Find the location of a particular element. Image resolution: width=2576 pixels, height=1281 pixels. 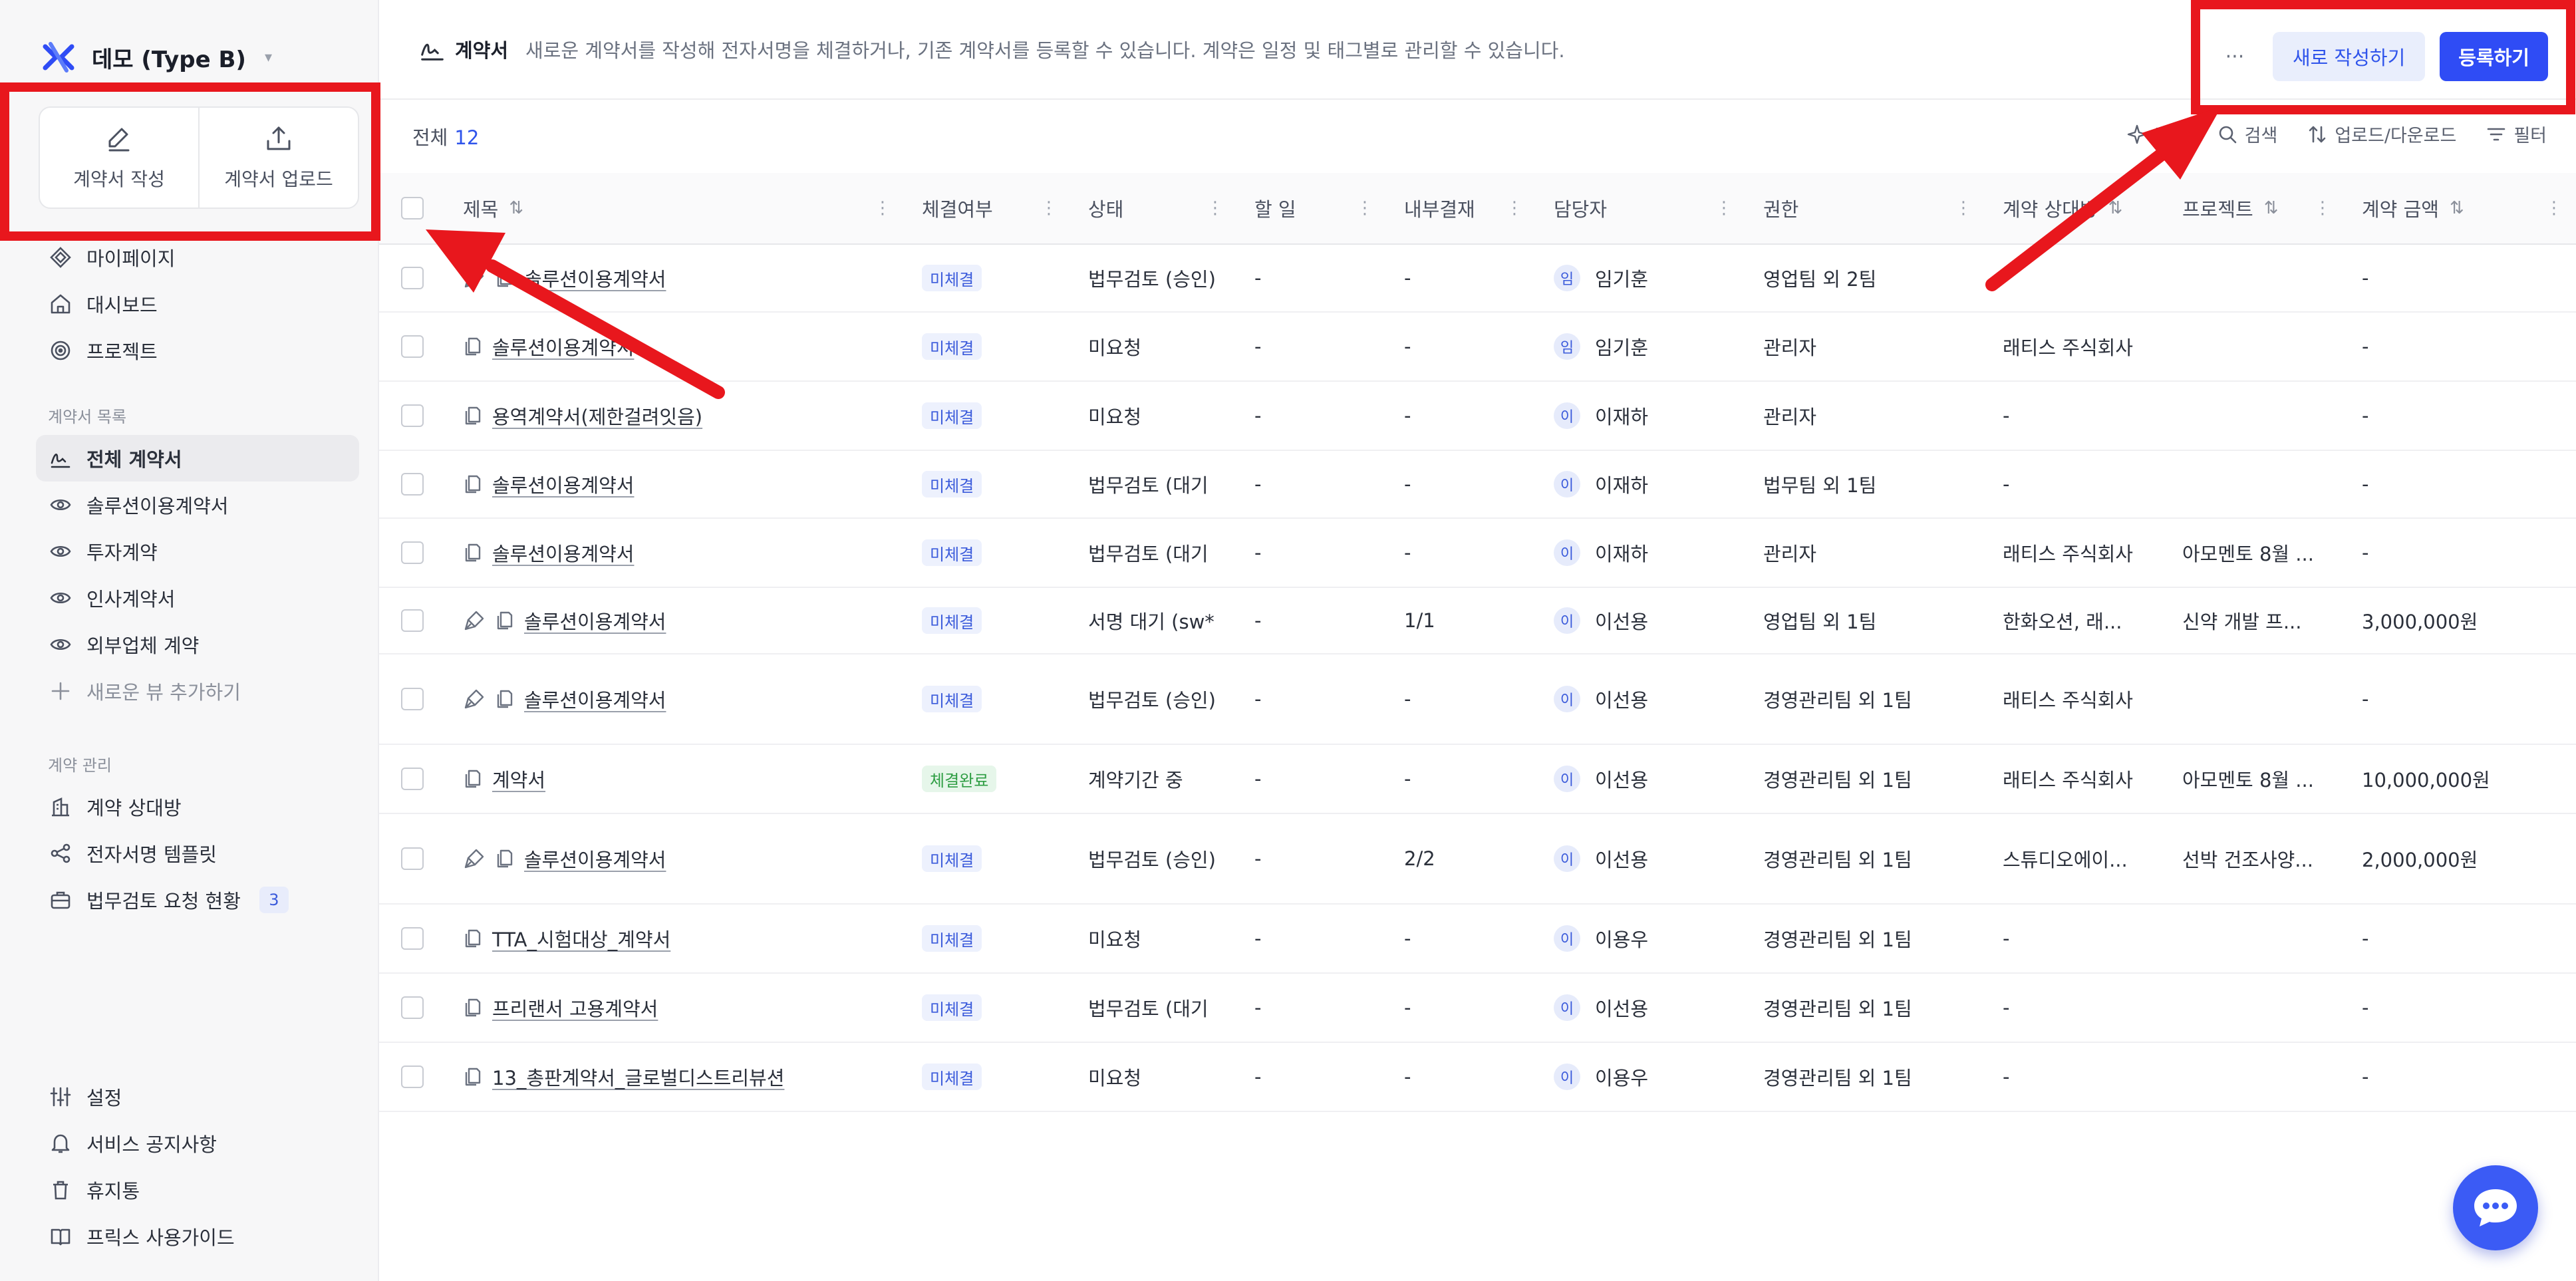

chat-bubble-icon is located at coordinates (2495, 1207).